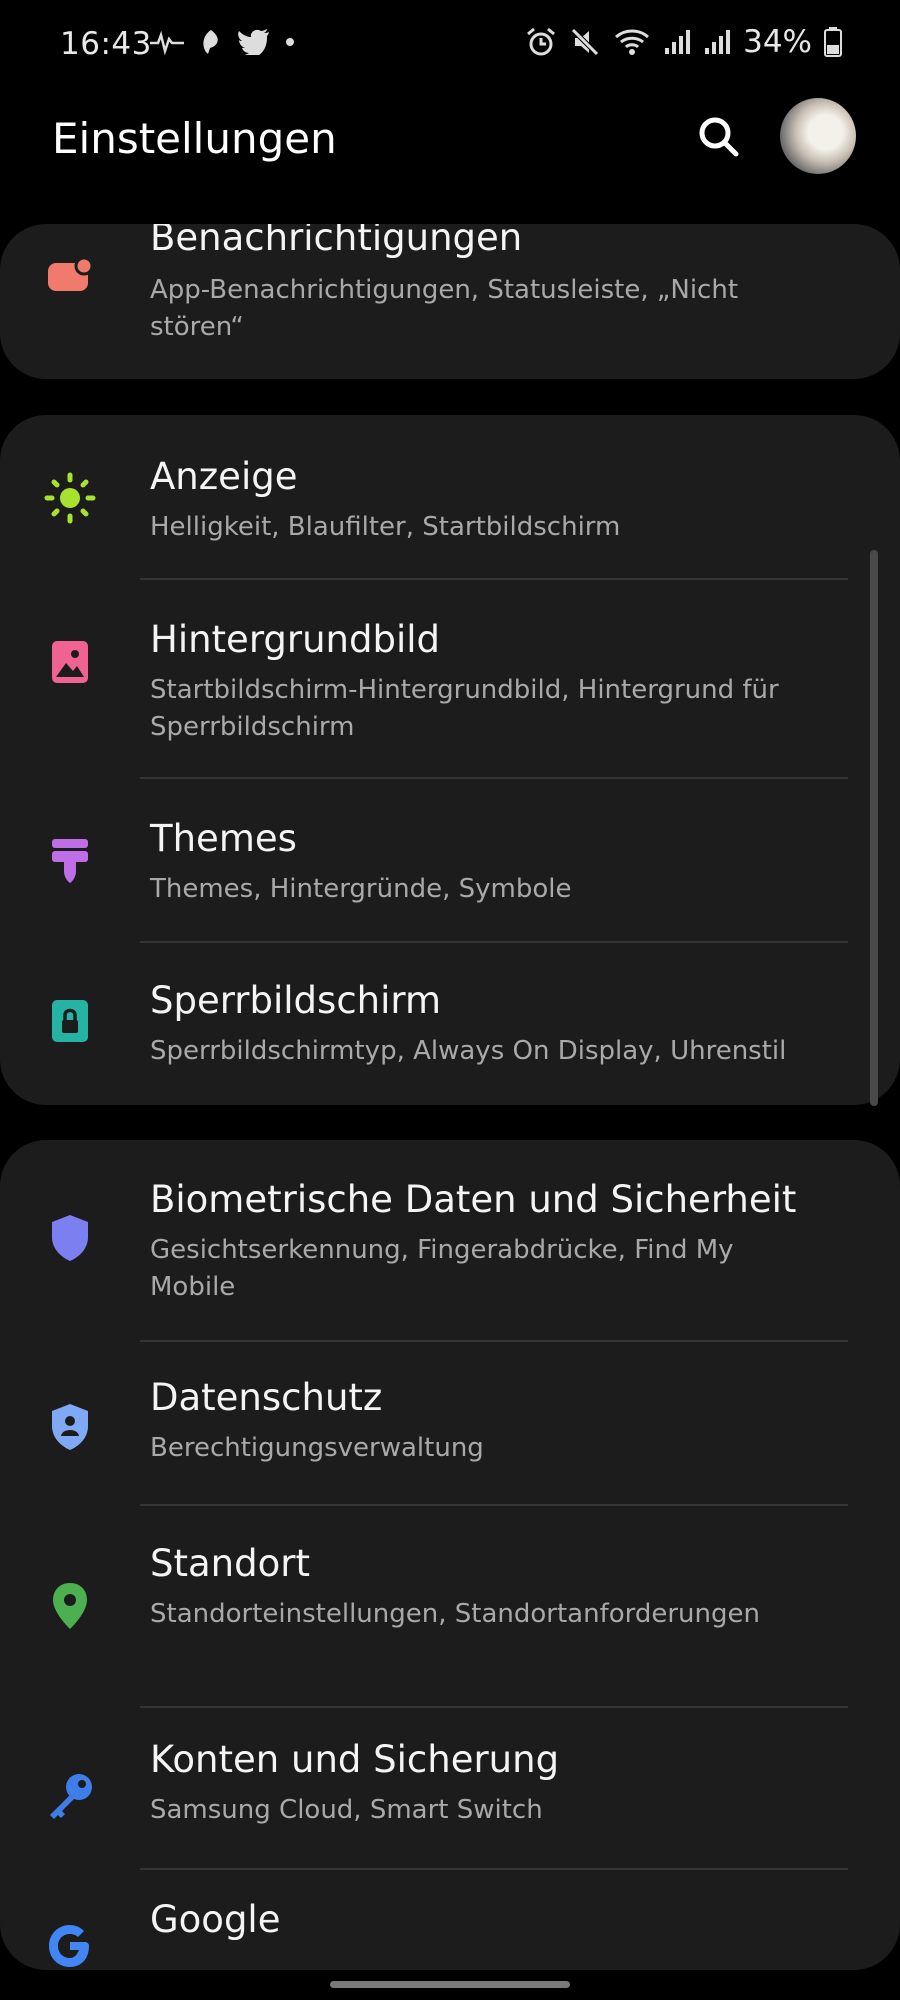 The height and width of the screenshot is (2000, 900). Describe the element at coordinates (70, 1796) in the screenshot. I see `key-icon` at that location.